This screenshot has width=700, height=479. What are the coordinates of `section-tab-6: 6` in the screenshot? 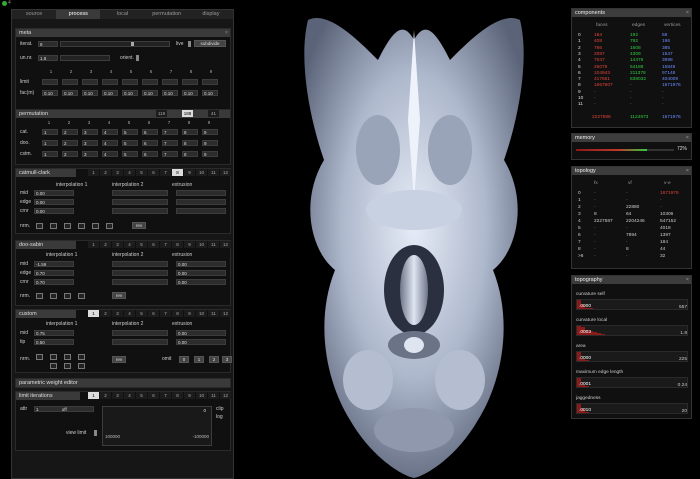 It's located at (153, 395).